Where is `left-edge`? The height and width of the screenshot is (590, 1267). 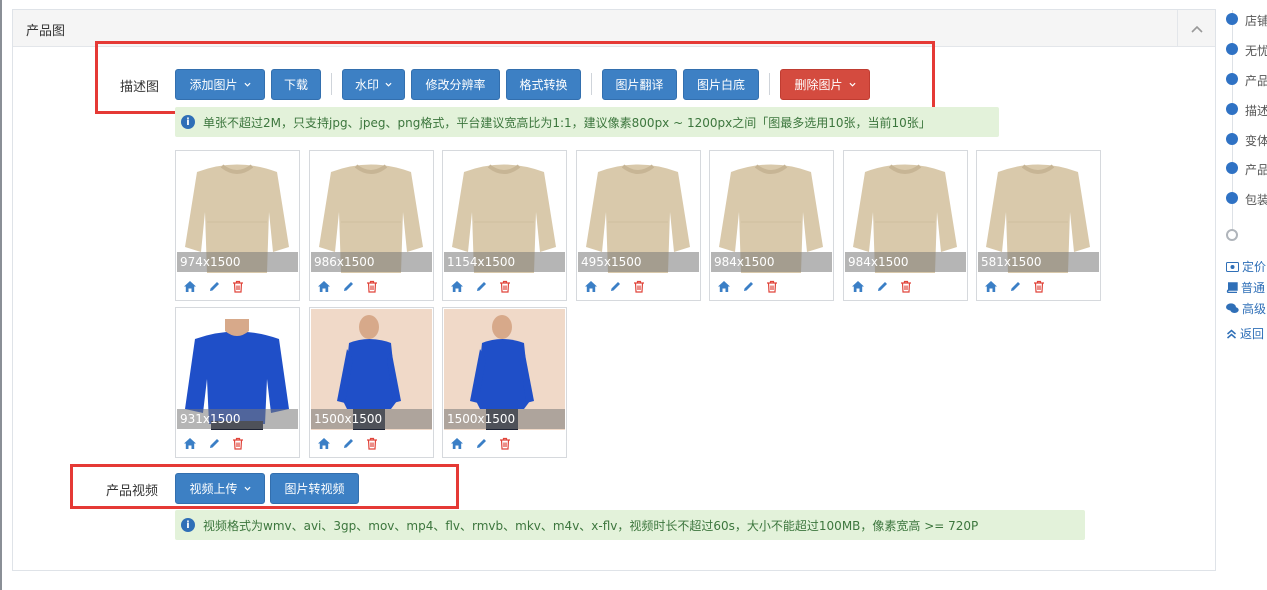 left-edge is located at coordinates (1, 295).